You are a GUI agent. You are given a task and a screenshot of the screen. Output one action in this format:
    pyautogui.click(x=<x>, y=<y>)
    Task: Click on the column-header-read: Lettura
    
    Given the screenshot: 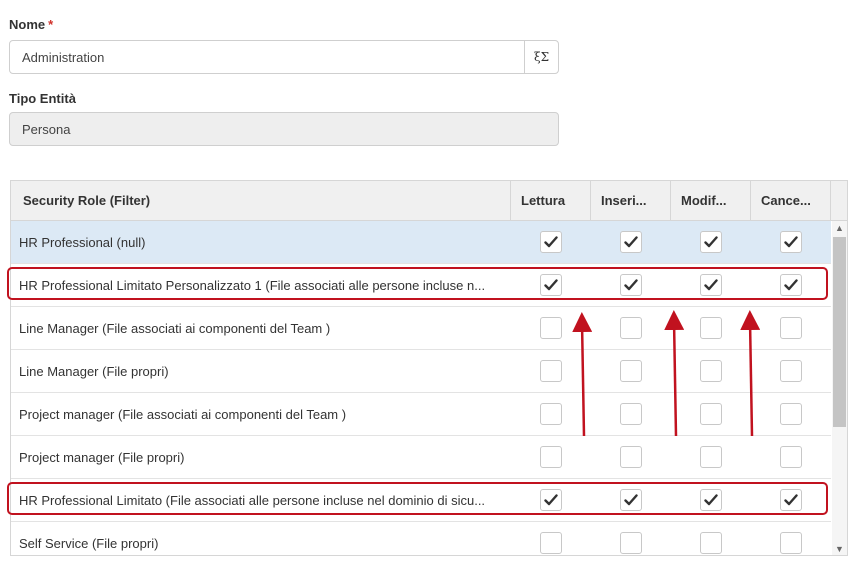 What is the action you would take?
    pyautogui.click(x=551, y=200)
    